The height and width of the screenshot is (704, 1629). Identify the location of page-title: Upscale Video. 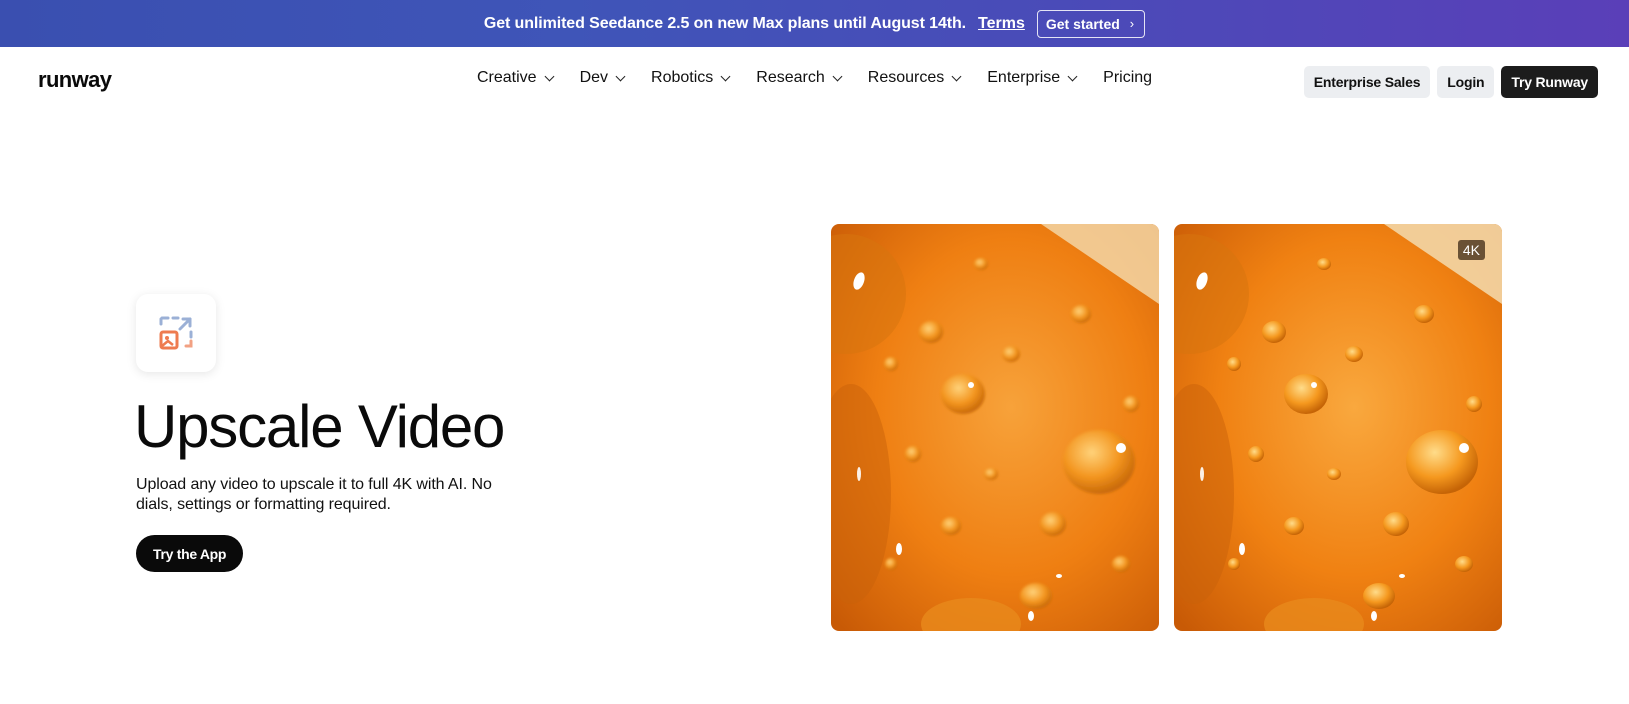
(319, 426).